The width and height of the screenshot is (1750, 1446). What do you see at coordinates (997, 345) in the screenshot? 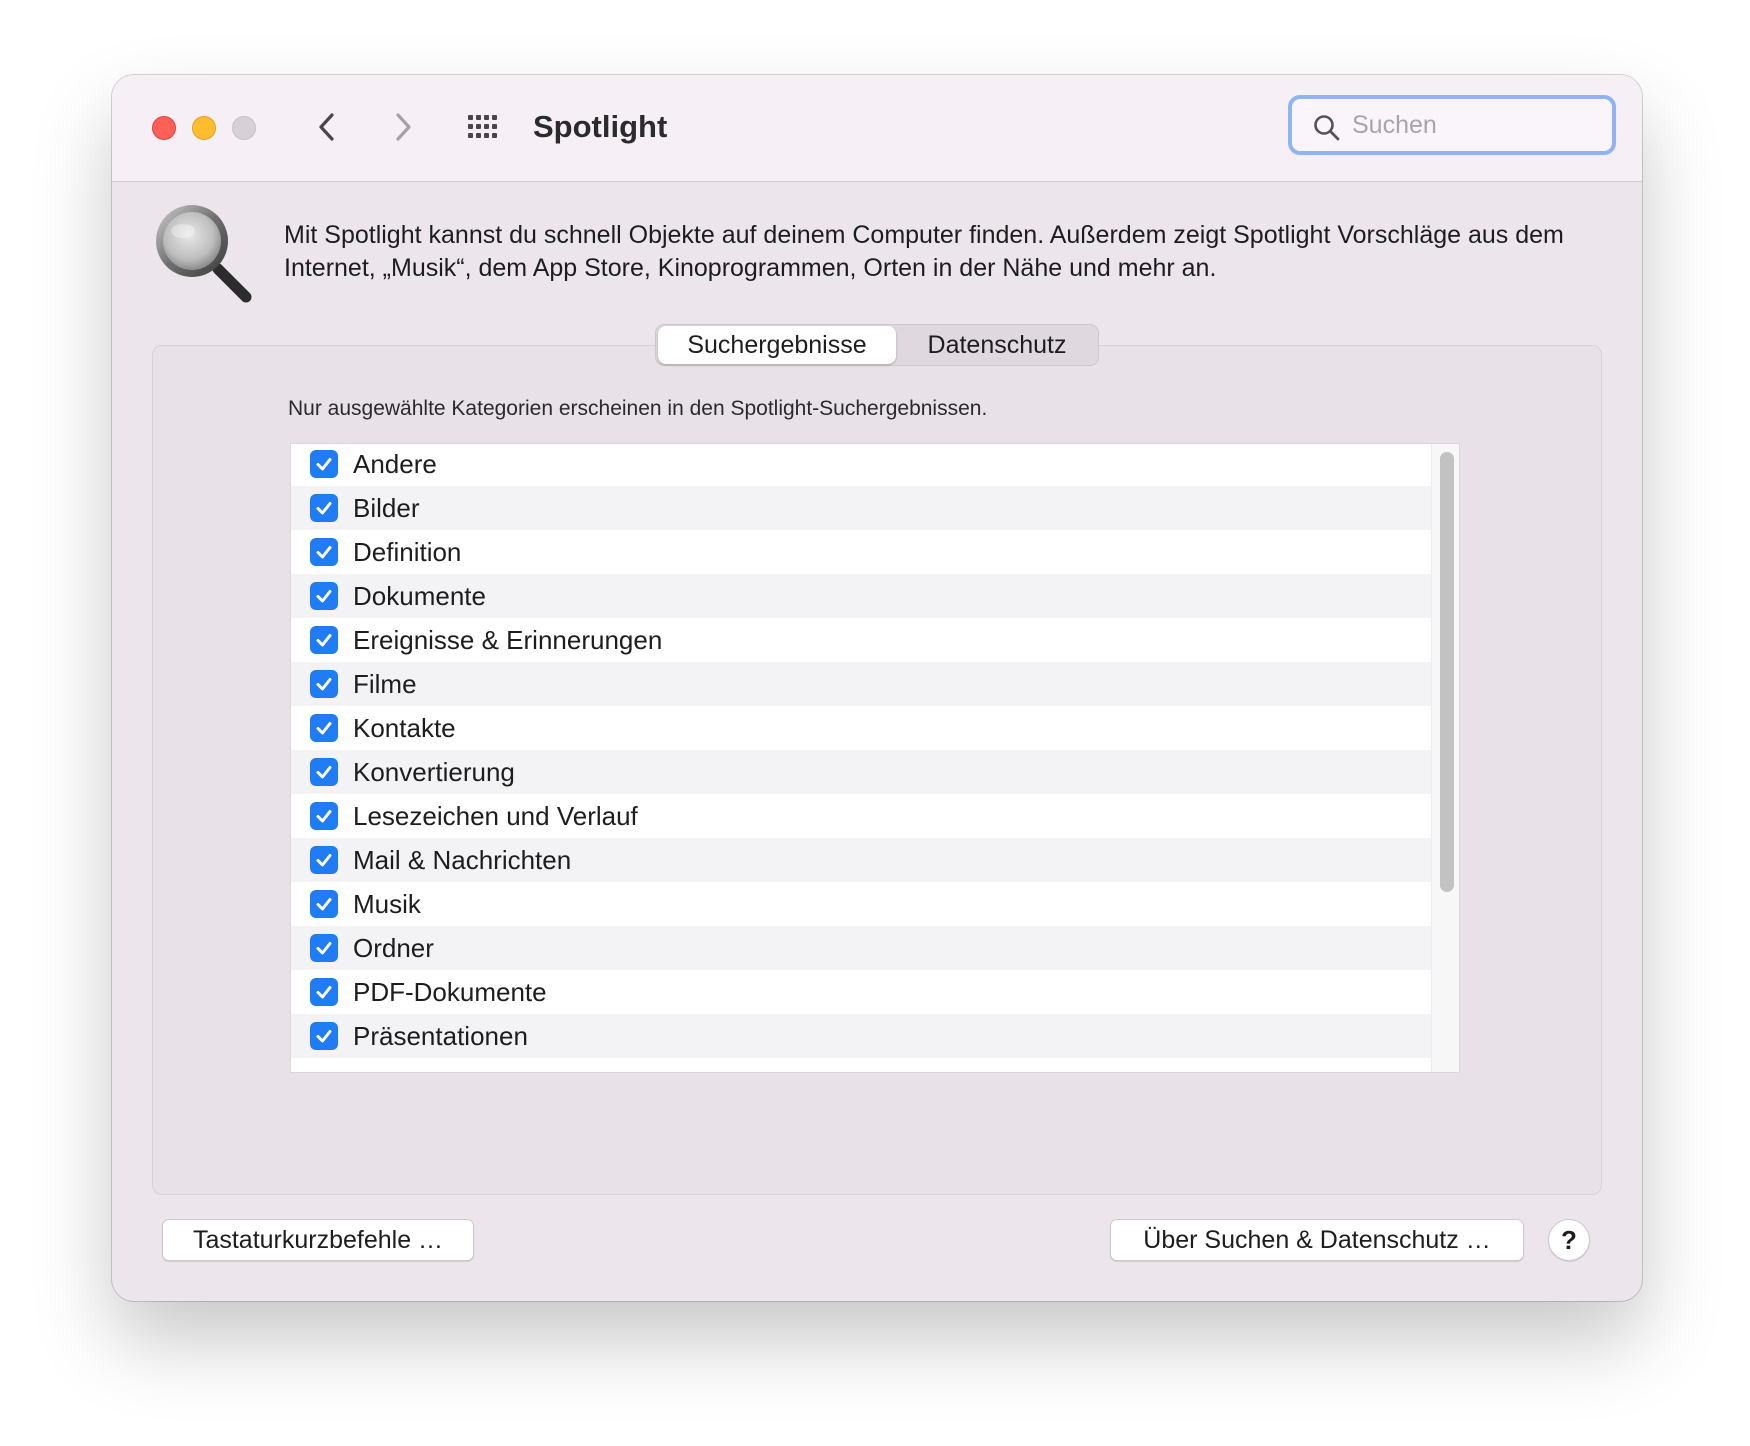
I see `tab-privacy: Datenschutz` at bounding box center [997, 345].